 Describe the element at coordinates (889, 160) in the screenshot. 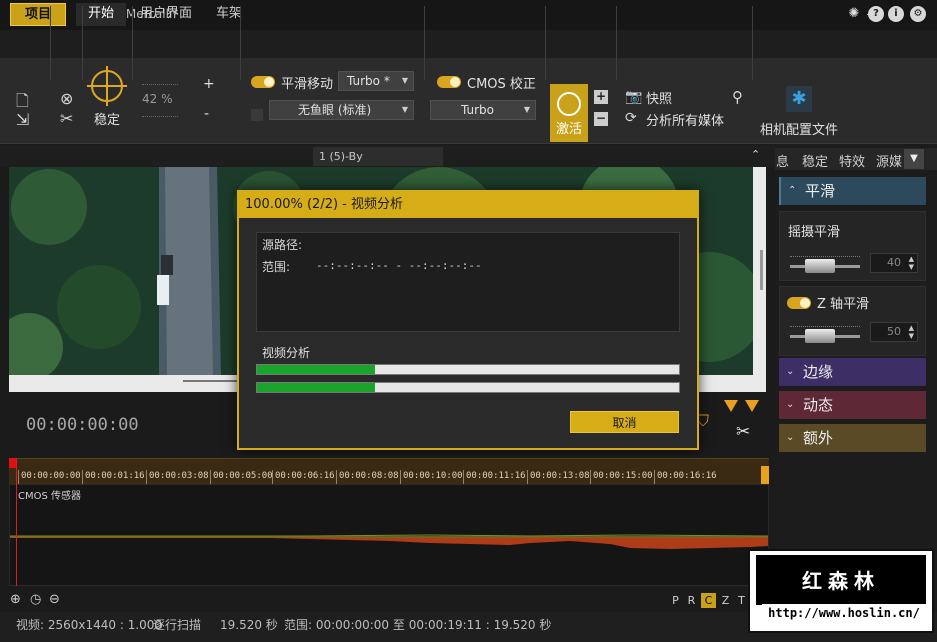

I see `tab-source: 源媒` at that location.